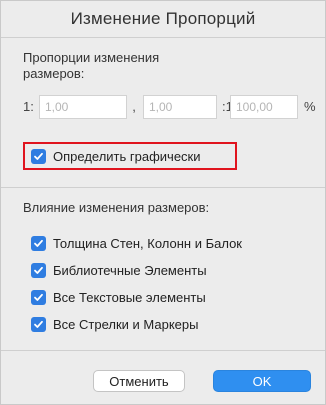 The image size is (326, 405). Describe the element at coordinates (180, 107) in the screenshot. I see `ratio-field-2: 1,00` at that location.